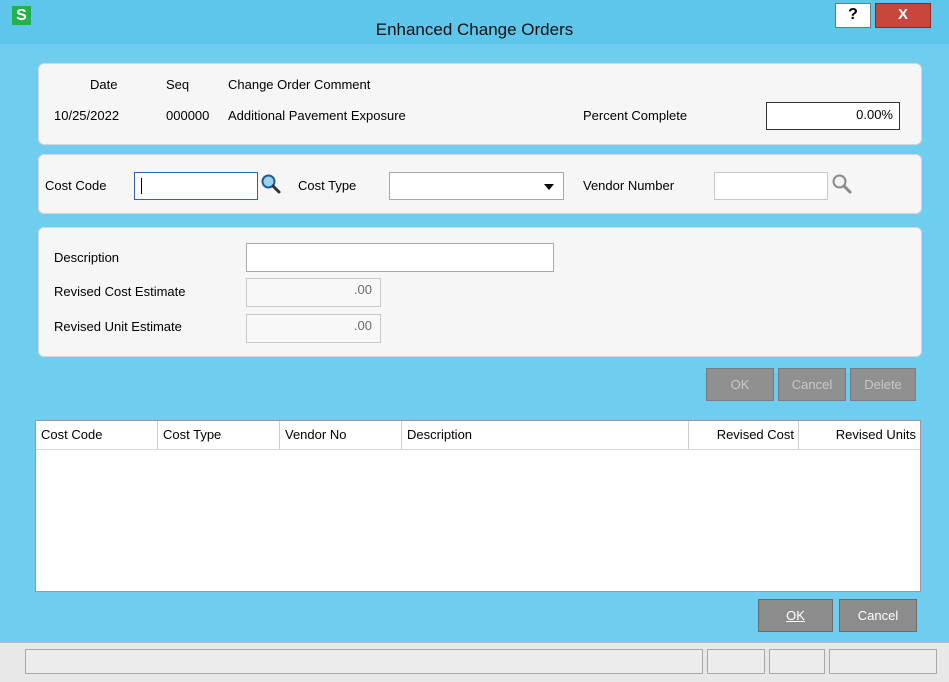  I want to click on grid-header-revised-units: Revised Units, so click(859, 435).